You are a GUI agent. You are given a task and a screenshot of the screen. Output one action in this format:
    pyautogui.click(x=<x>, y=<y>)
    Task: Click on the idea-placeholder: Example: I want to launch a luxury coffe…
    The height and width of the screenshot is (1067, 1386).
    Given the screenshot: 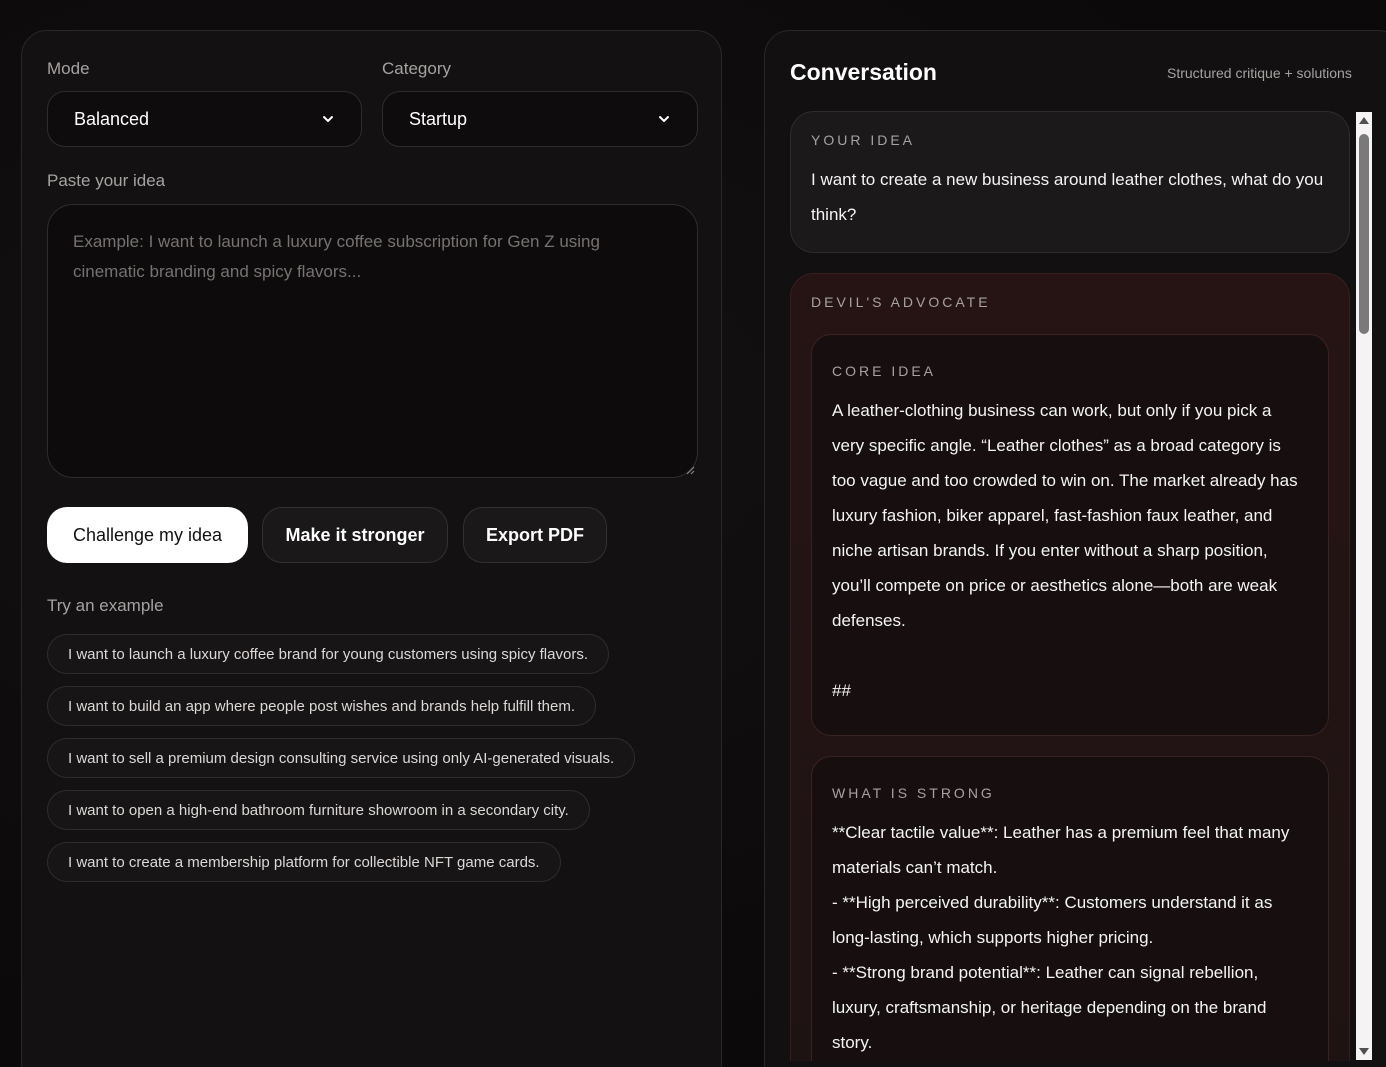 What is the action you would take?
    pyautogui.click(x=336, y=256)
    